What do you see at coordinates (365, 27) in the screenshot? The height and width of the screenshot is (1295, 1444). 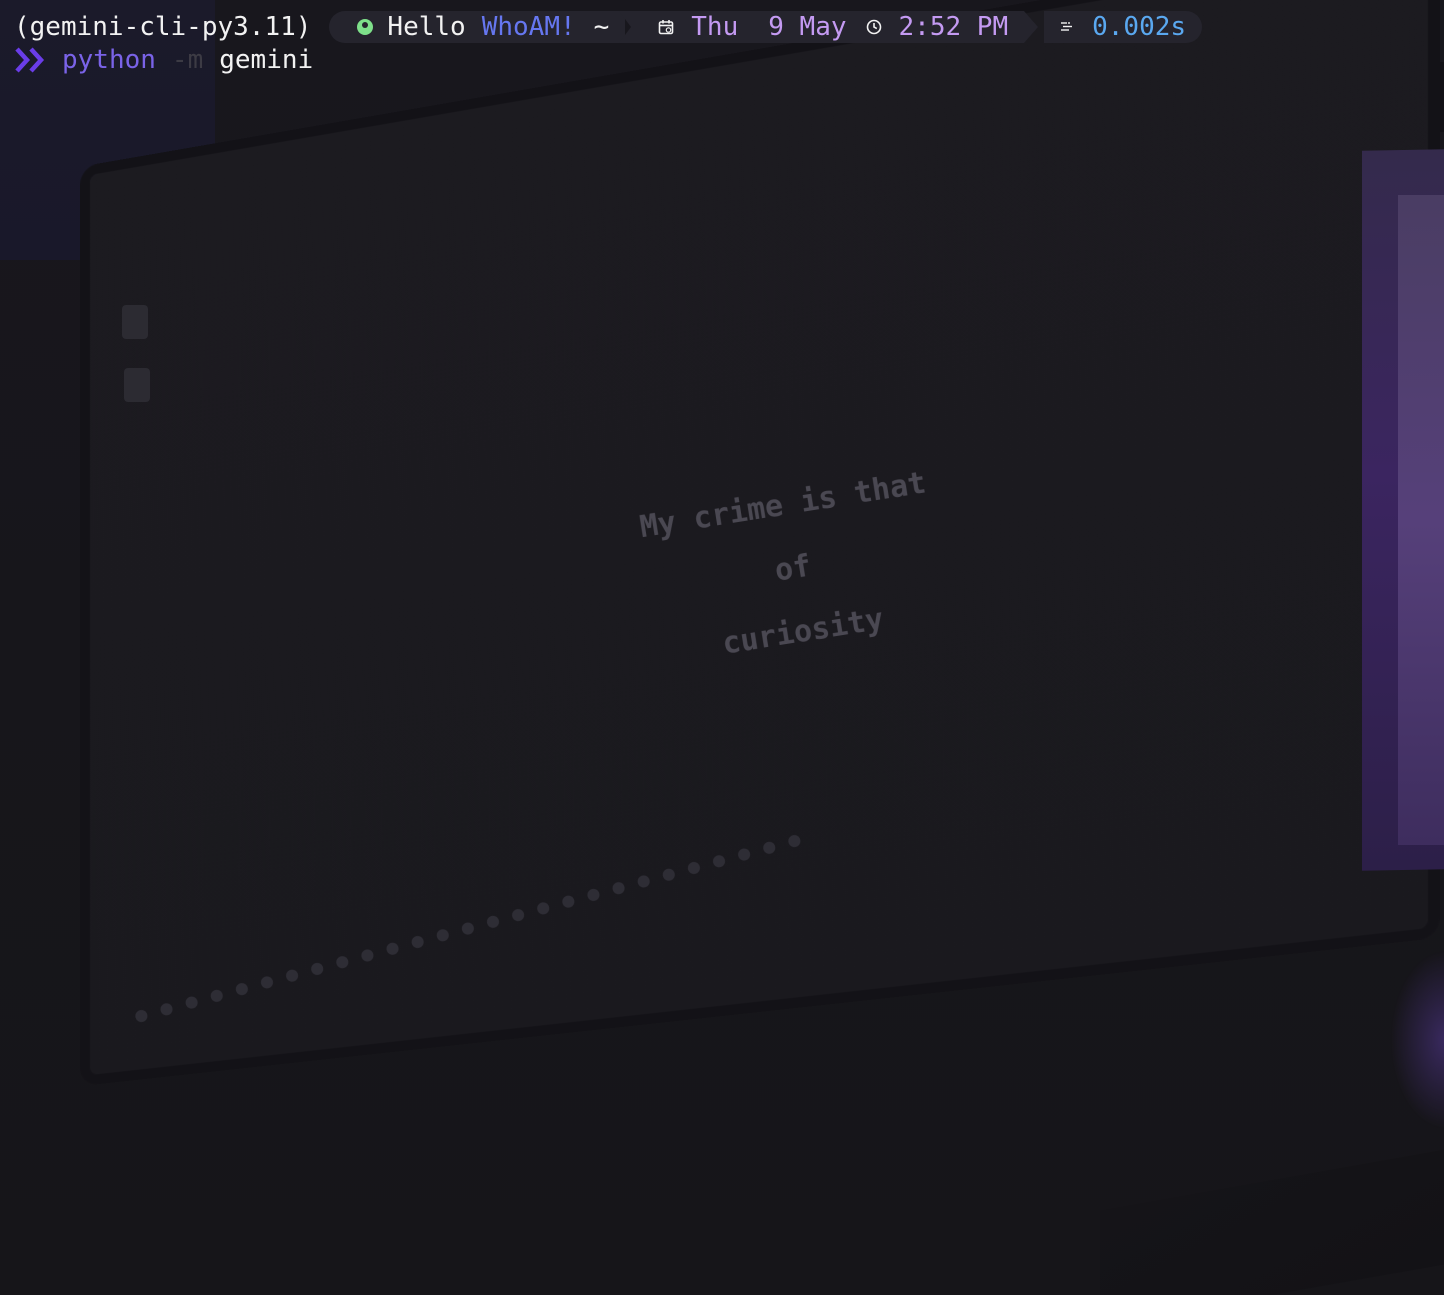 I see `user-status-icon` at bounding box center [365, 27].